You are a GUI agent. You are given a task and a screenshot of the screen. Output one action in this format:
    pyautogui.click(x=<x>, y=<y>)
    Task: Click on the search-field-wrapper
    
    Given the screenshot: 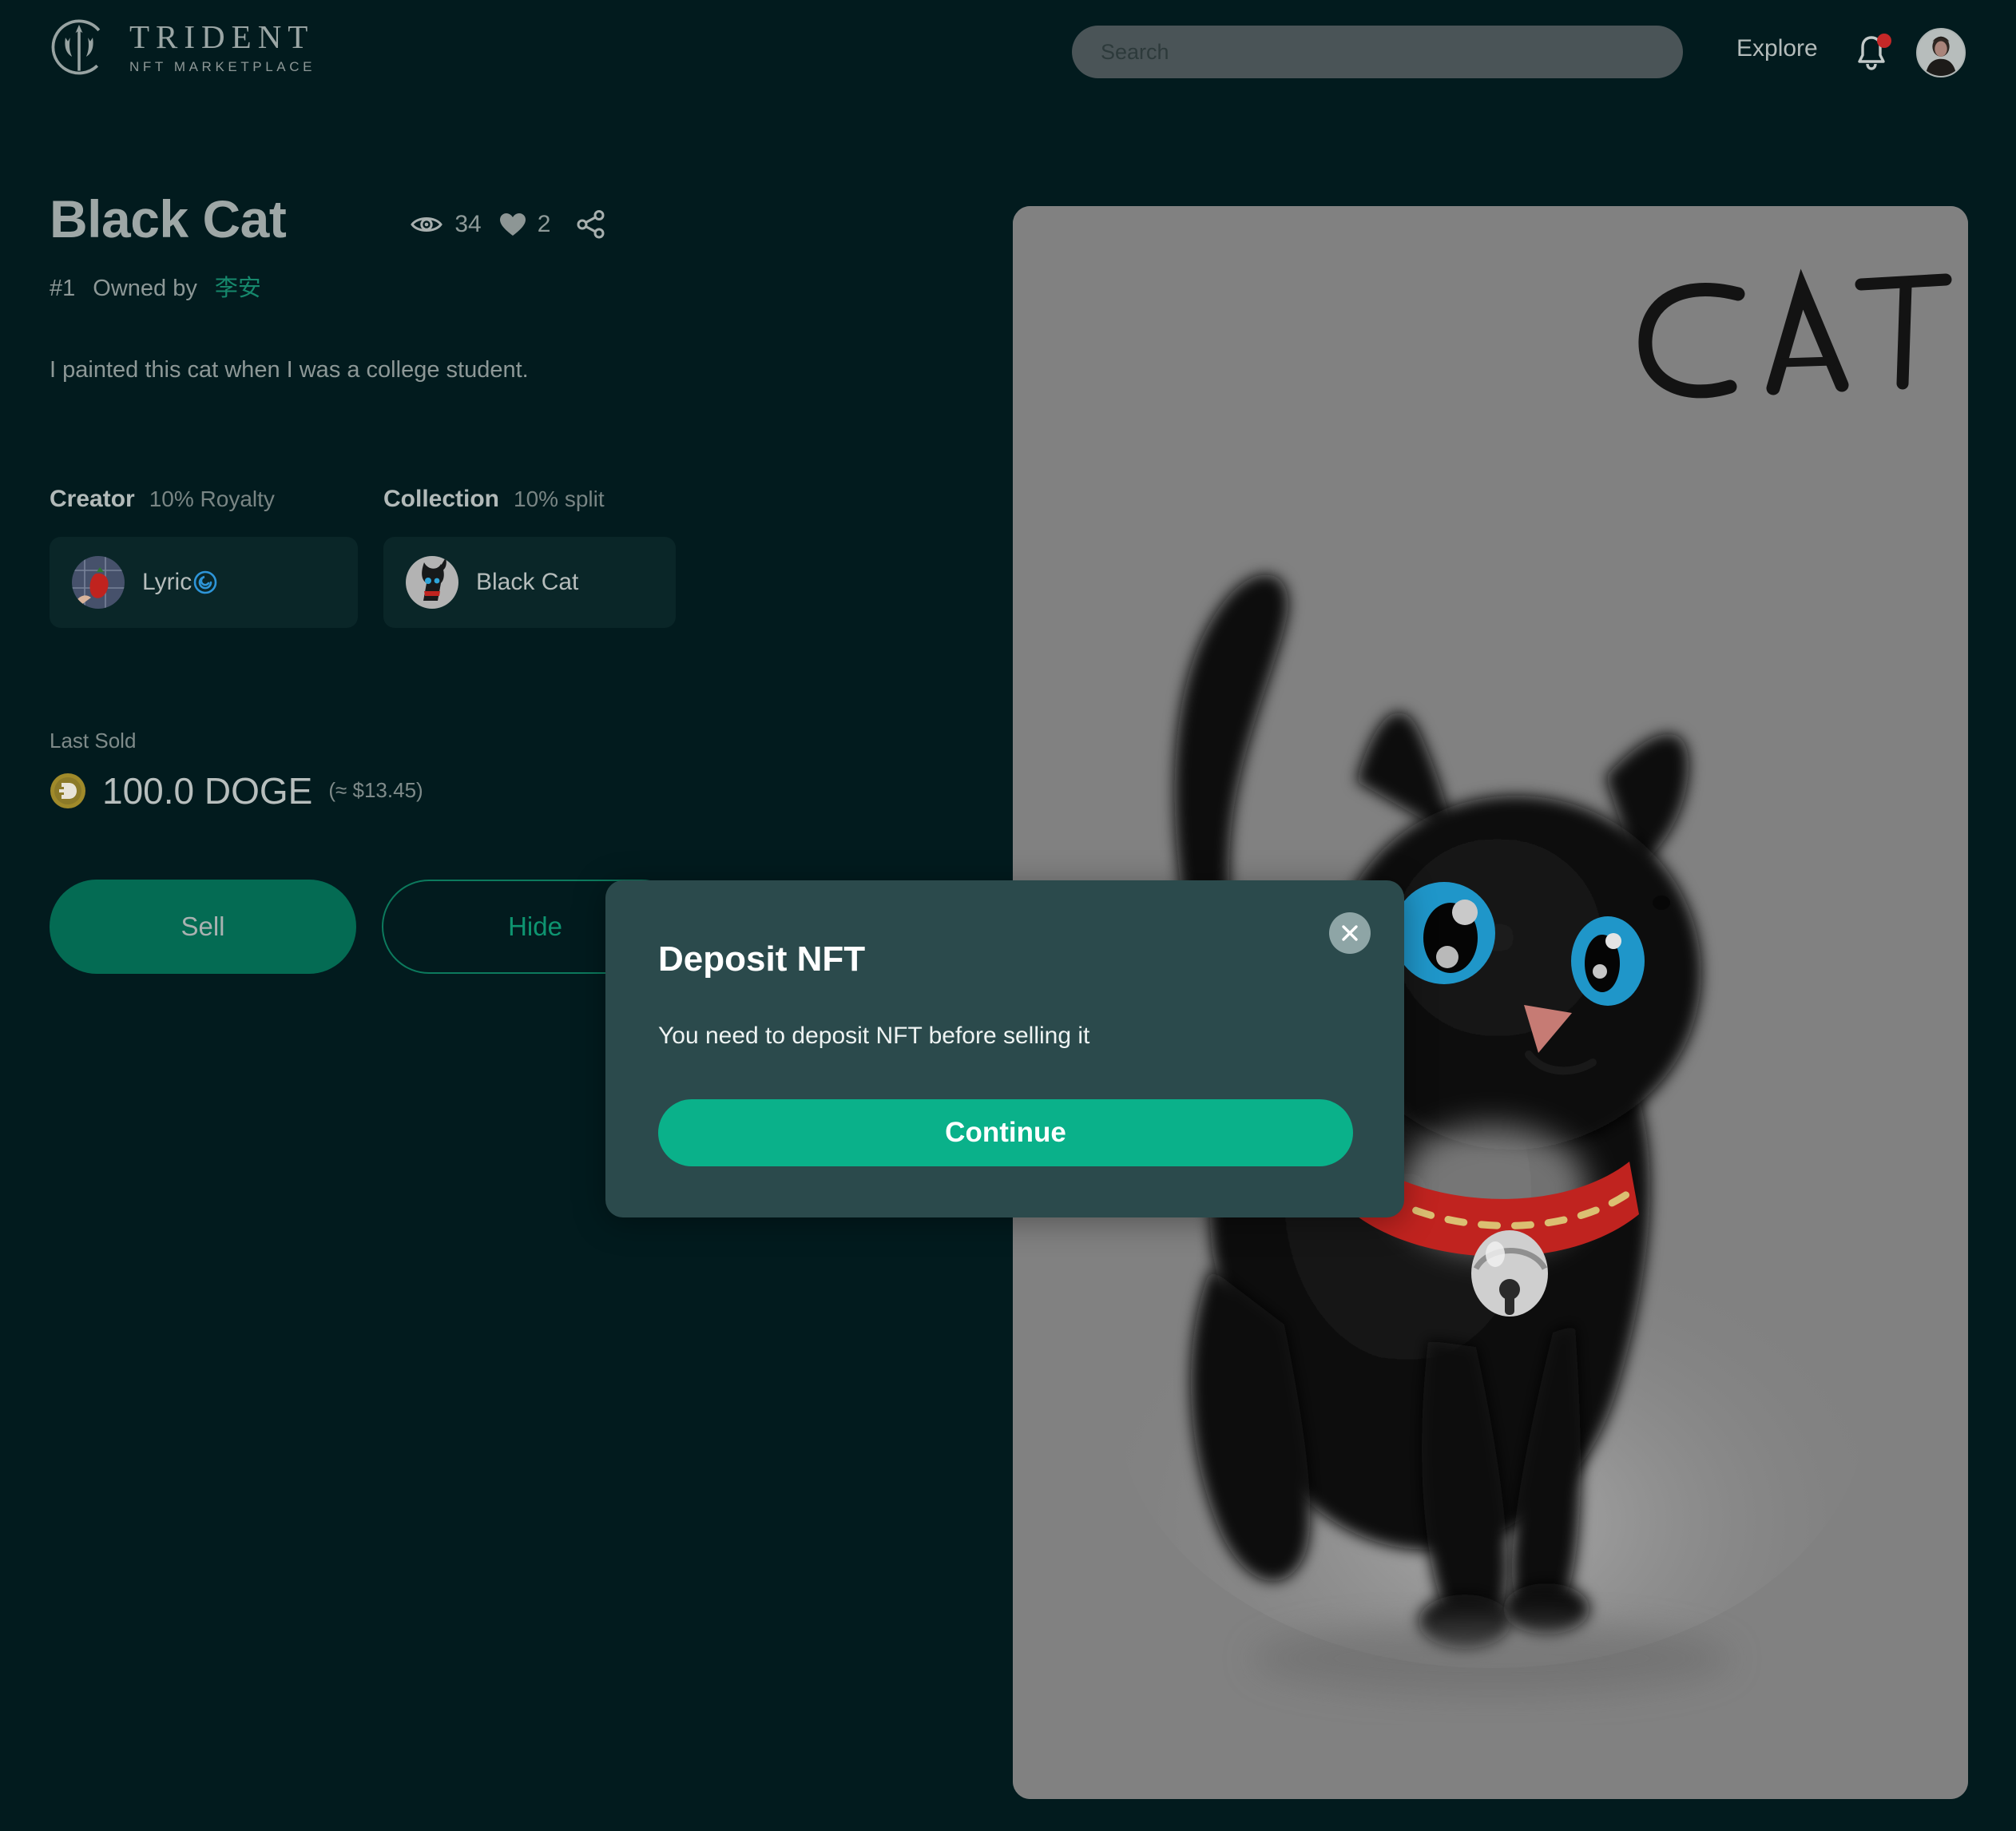 What is the action you would take?
    pyautogui.click(x=1377, y=52)
    